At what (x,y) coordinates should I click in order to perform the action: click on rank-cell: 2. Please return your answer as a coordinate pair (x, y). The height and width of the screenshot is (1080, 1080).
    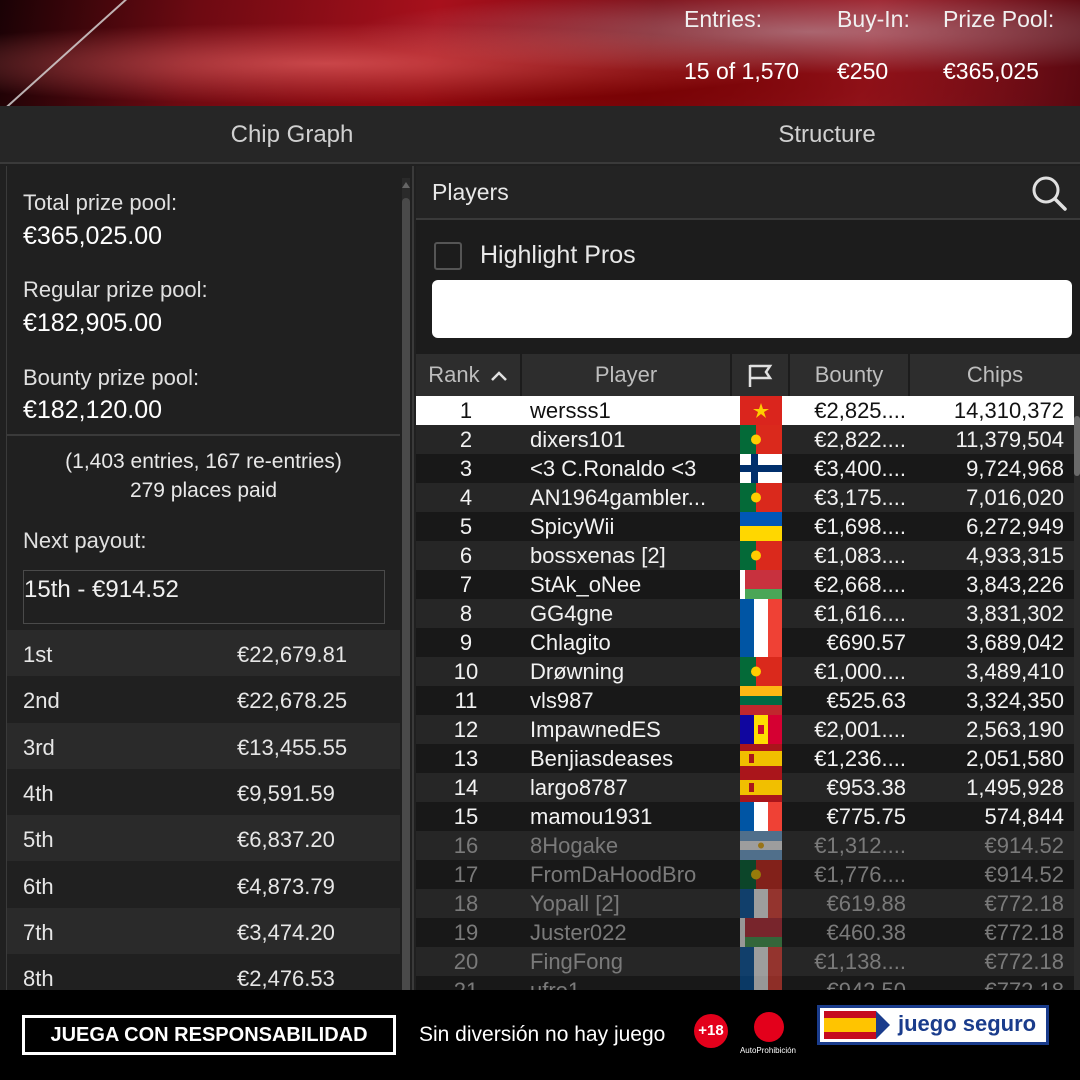
    Looking at the image, I should click on (466, 439).